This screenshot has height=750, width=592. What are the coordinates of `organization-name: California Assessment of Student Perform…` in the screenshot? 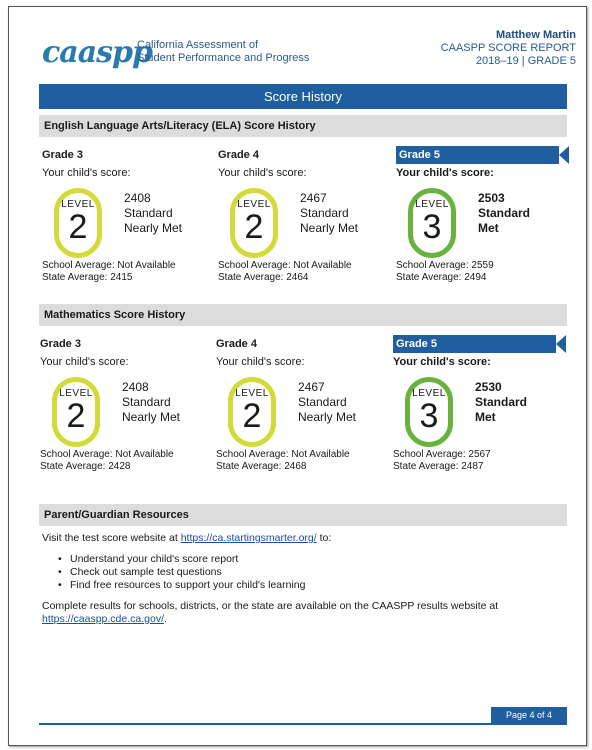 It's located at (223, 52).